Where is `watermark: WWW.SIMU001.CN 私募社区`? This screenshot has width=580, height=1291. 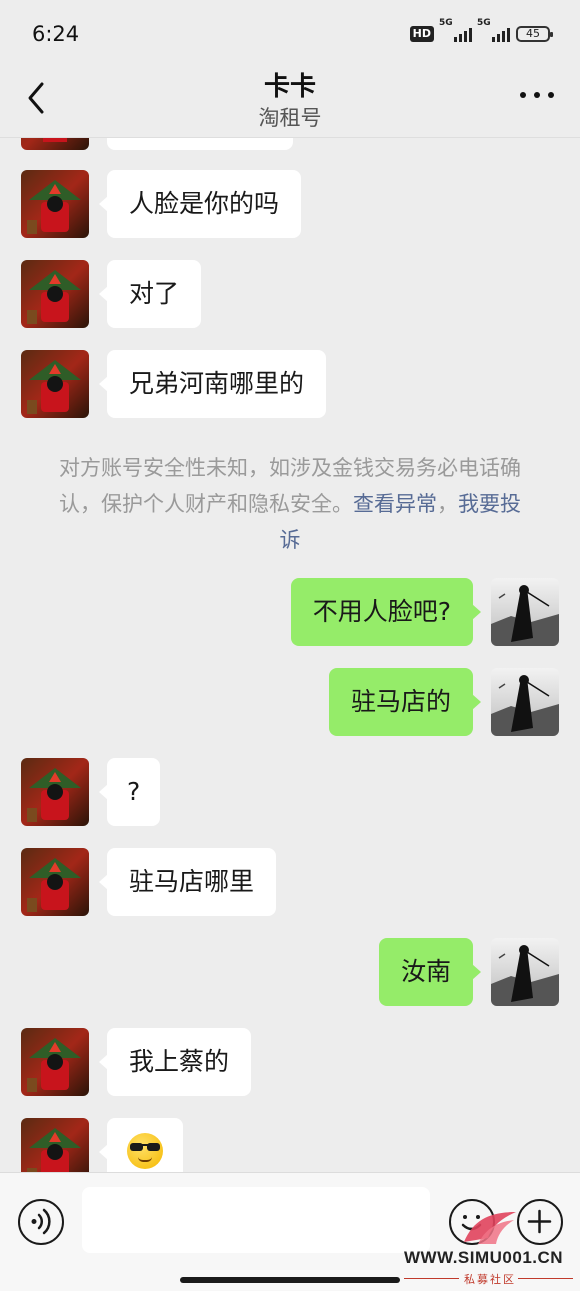
watermark: WWW.SIMU001.CN 私募社区 is located at coordinates (490, 1249).